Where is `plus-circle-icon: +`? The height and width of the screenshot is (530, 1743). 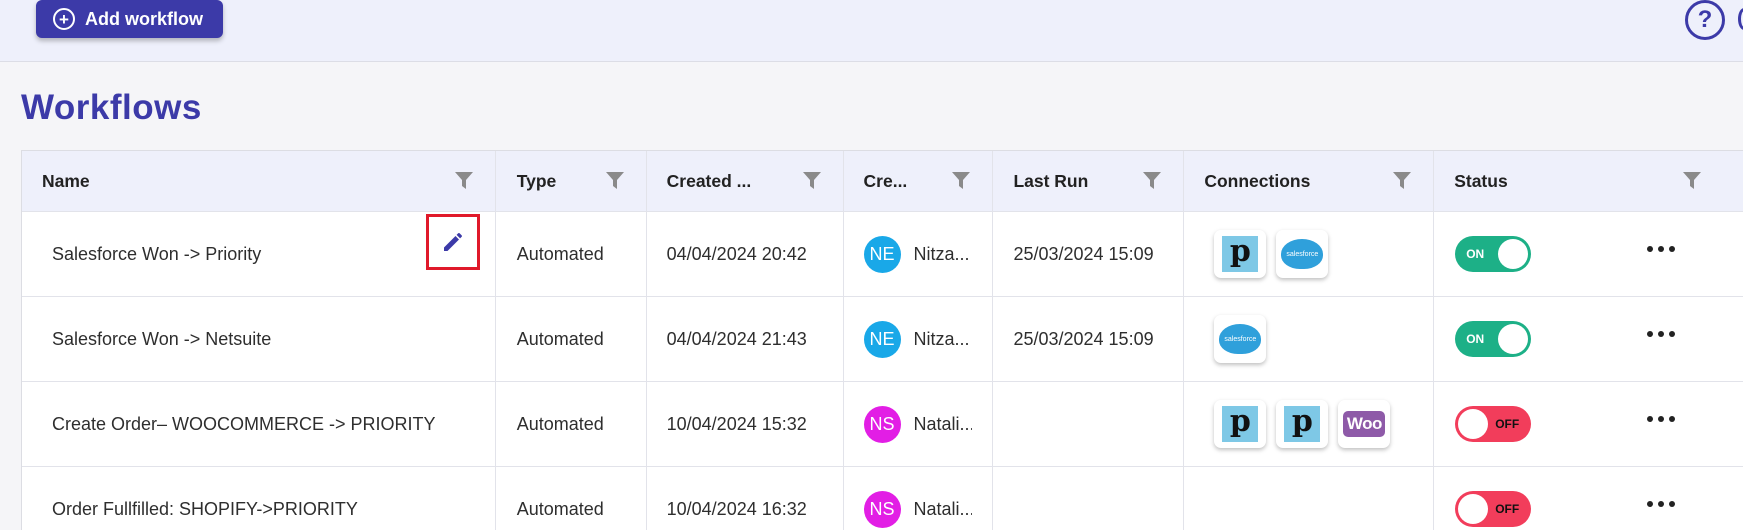 plus-circle-icon: + is located at coordinates (64, 19).